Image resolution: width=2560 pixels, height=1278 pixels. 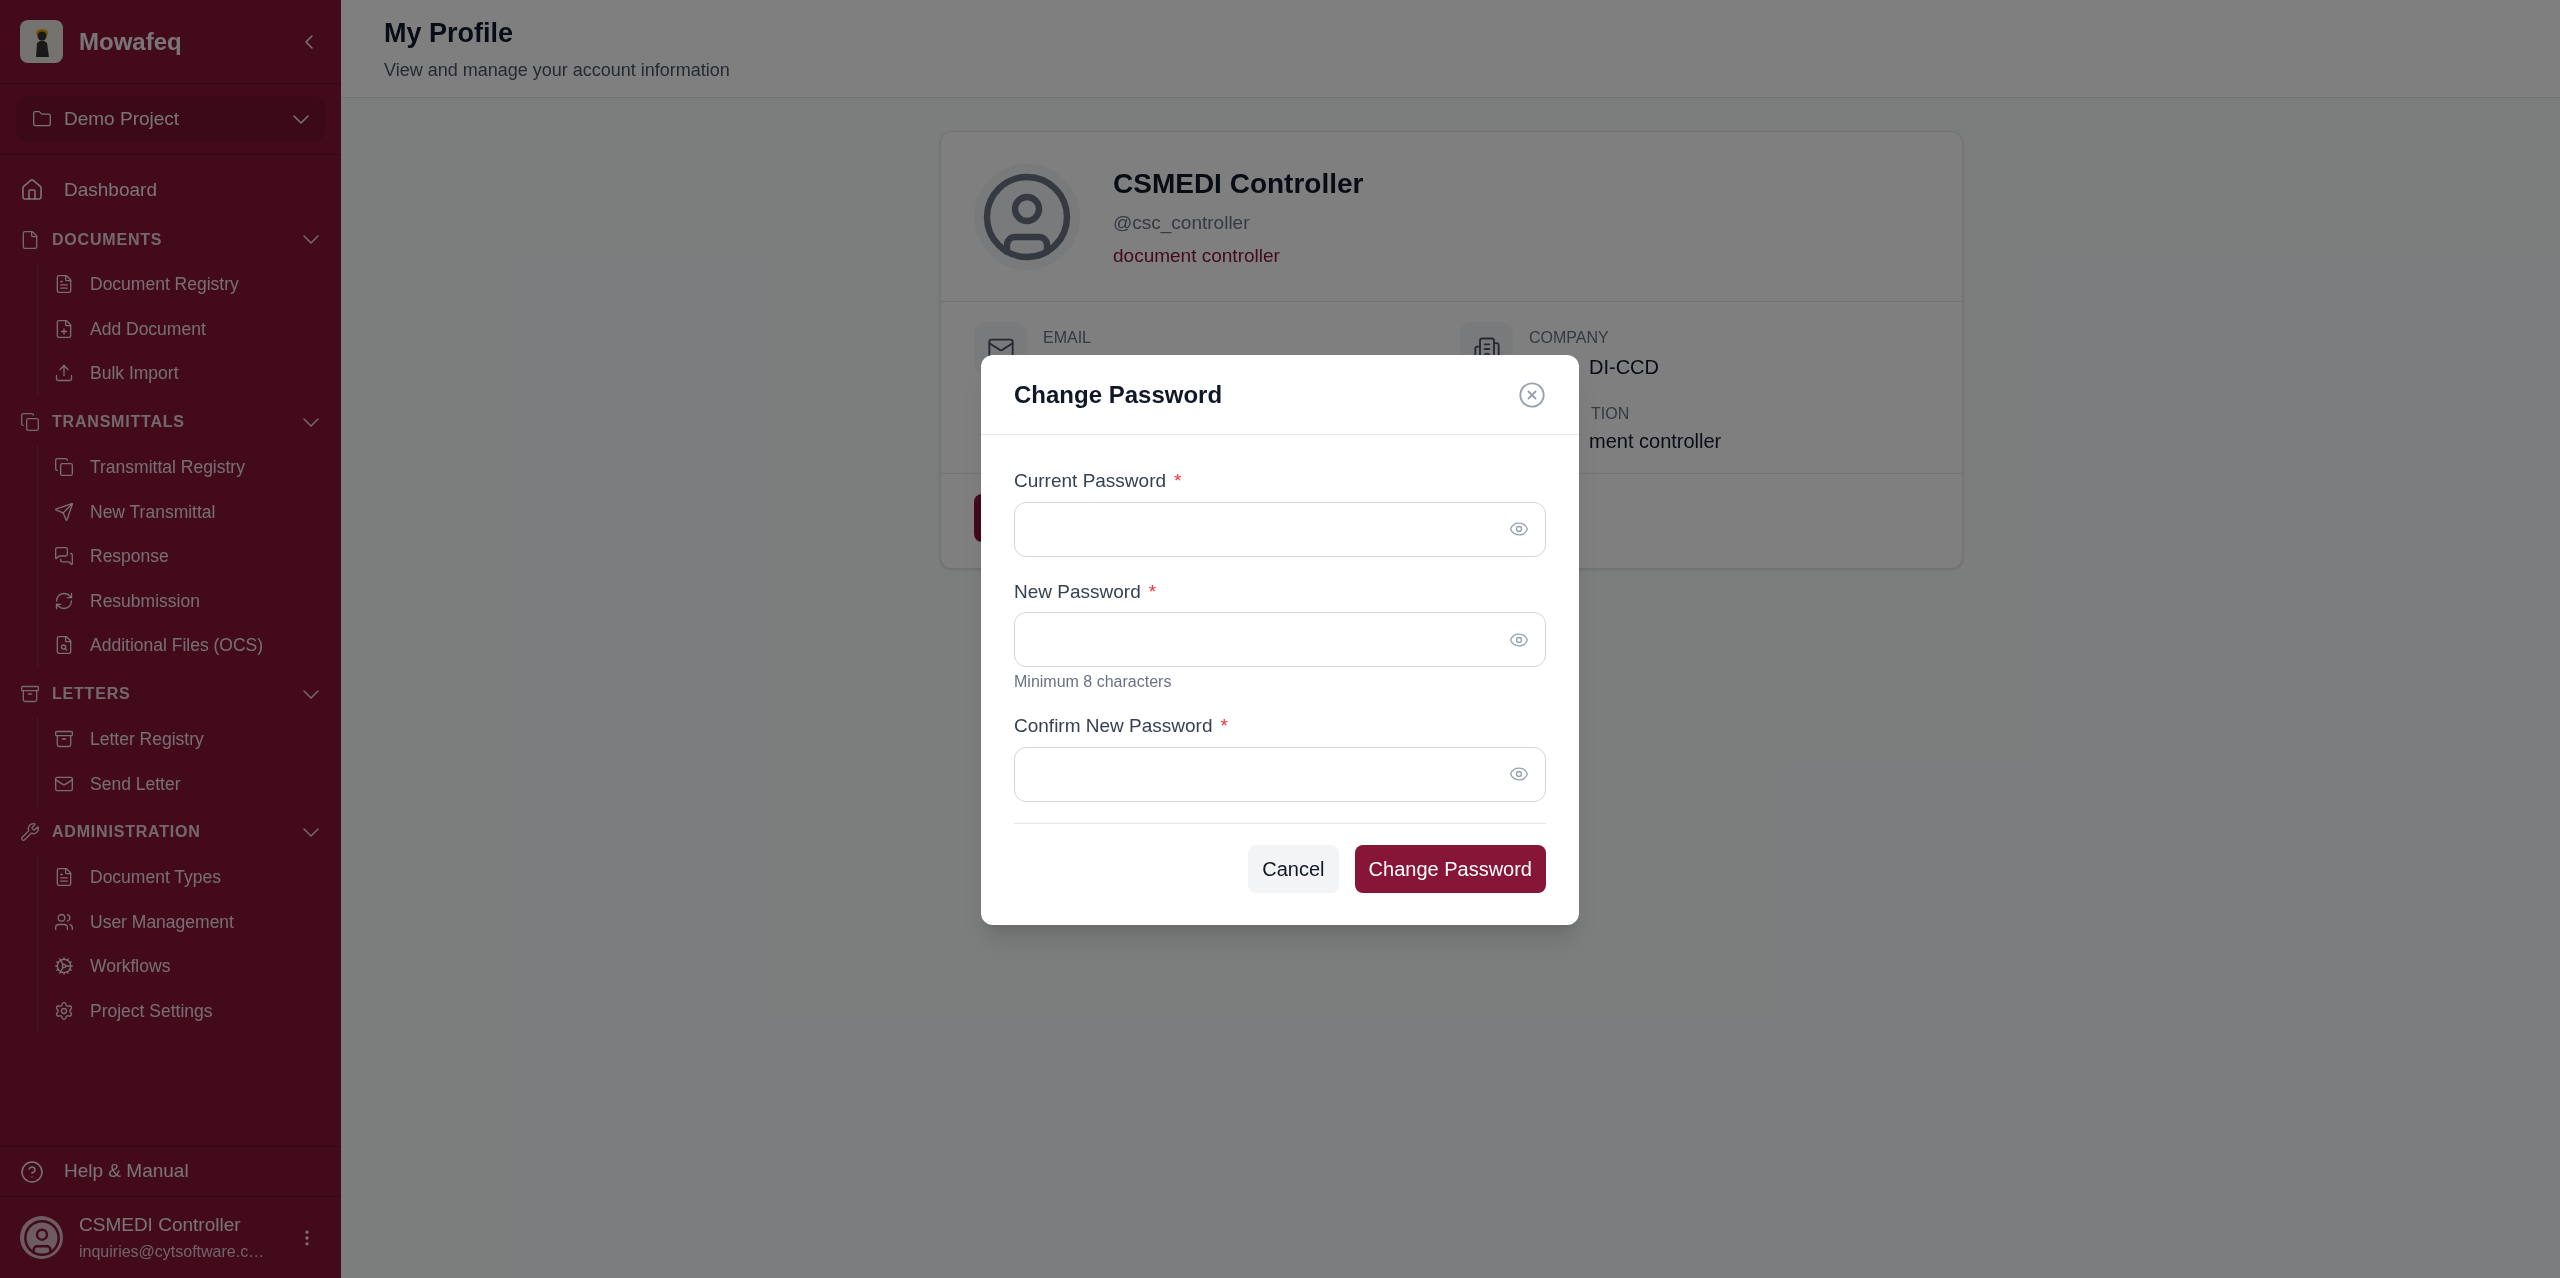 What do you see at coordinates (170, 832) in the screenshot?
I see `section-header: ADMINISTRATION` at bounding box center [170, 832].